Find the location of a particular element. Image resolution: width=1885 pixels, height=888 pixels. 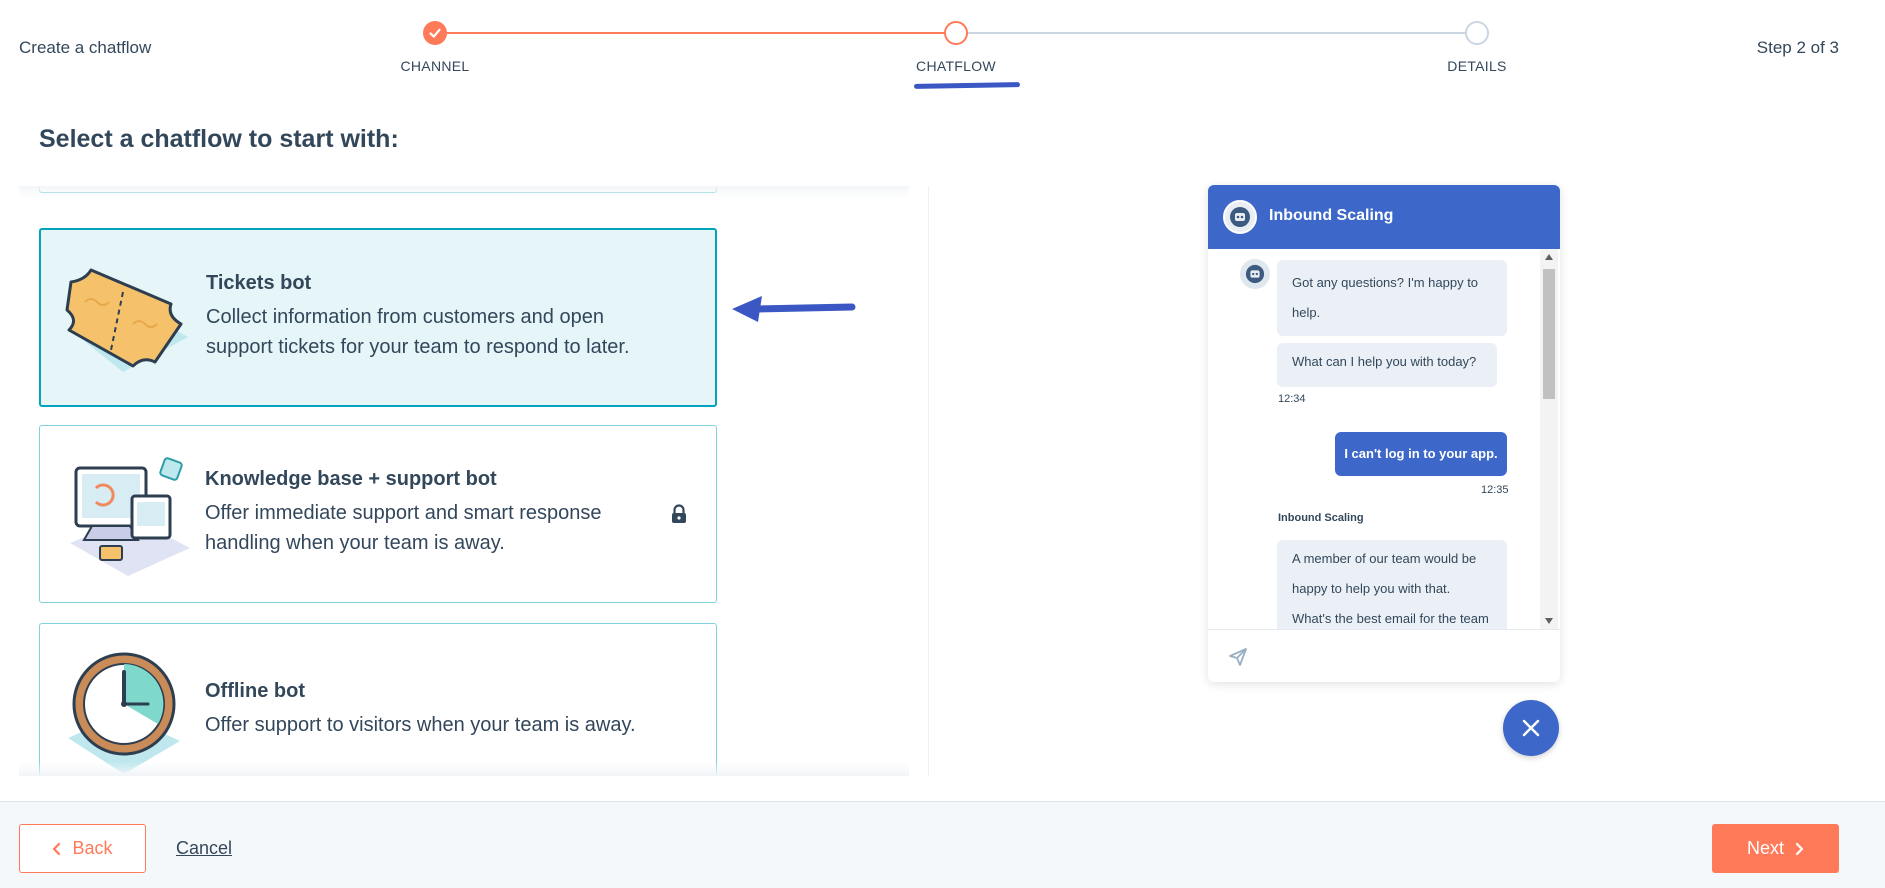

annotation-arrow-icon is located at coordinates (794, 309).